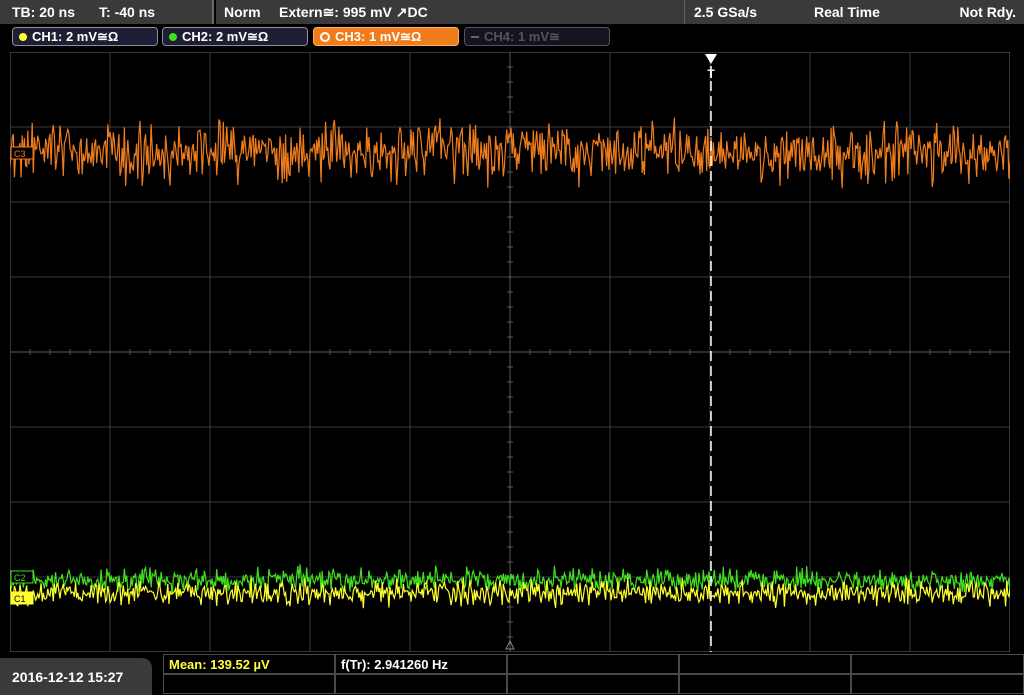 This screenshot has width=1024, height=695. I want to click on status-separator, so click(684, 12).